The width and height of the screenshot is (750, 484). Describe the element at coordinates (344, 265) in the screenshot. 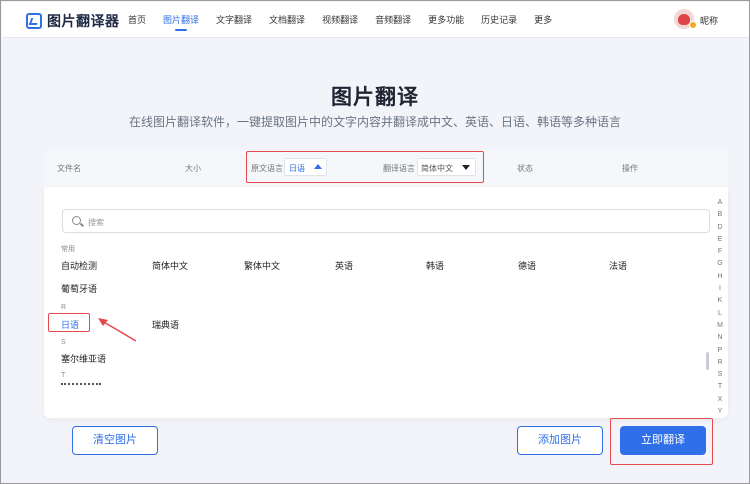

I see `lang-option-en: 英语` at that location.